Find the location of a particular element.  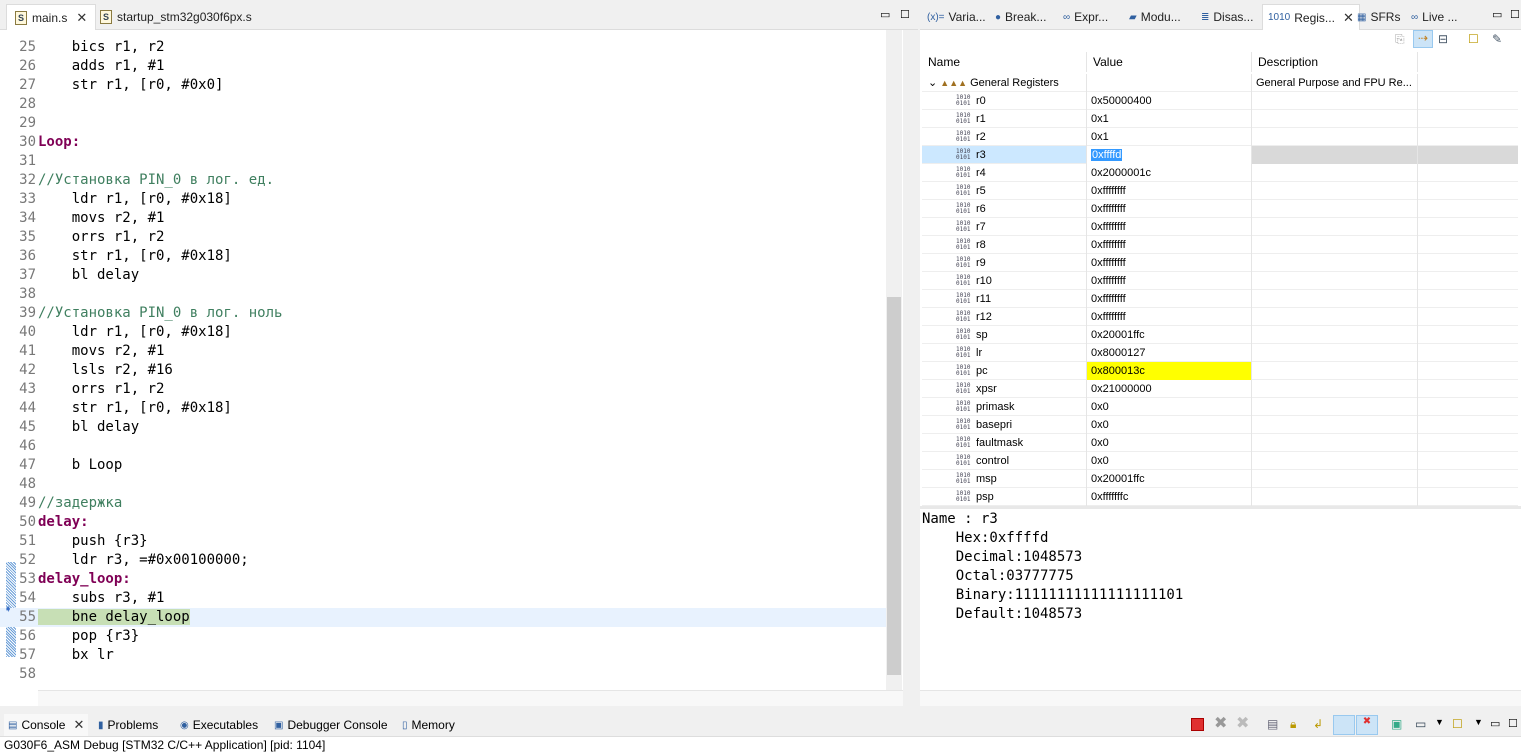

scroll-lock-icon: 🔒︎ is located at coordinates (1298, 725).